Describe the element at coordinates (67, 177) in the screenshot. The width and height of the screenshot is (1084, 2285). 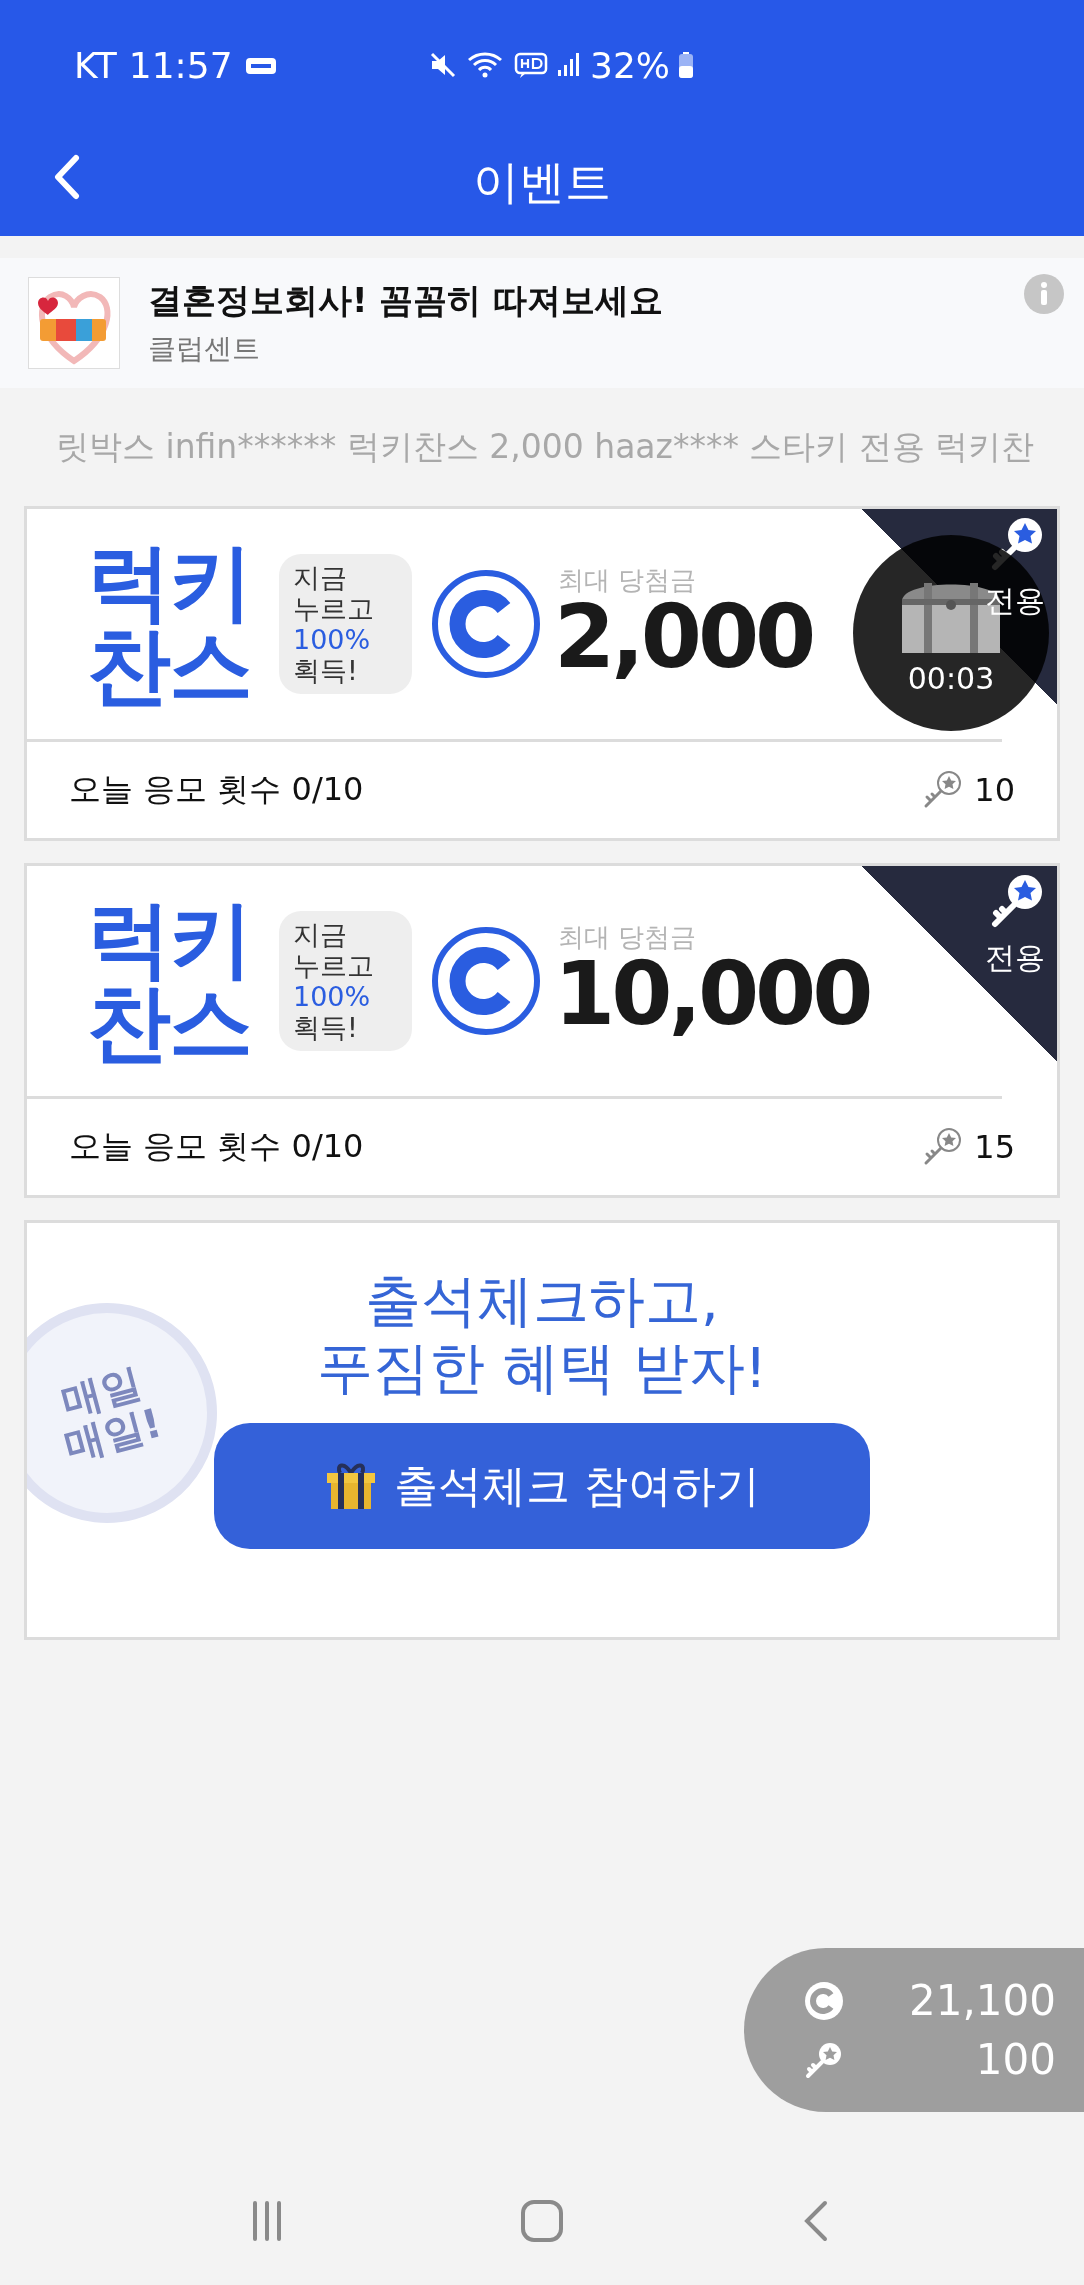
I see `back-icon` at that location.